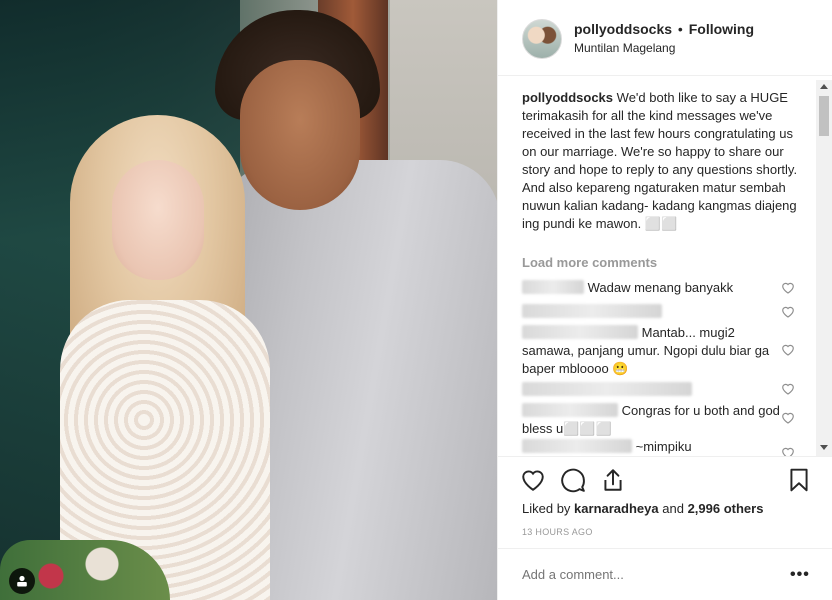 This screenshot has height=600, width=832. Describe the element at coordinates (663, 446) in the screenshot. I see `comment-text: ~mimpiku` at that location.